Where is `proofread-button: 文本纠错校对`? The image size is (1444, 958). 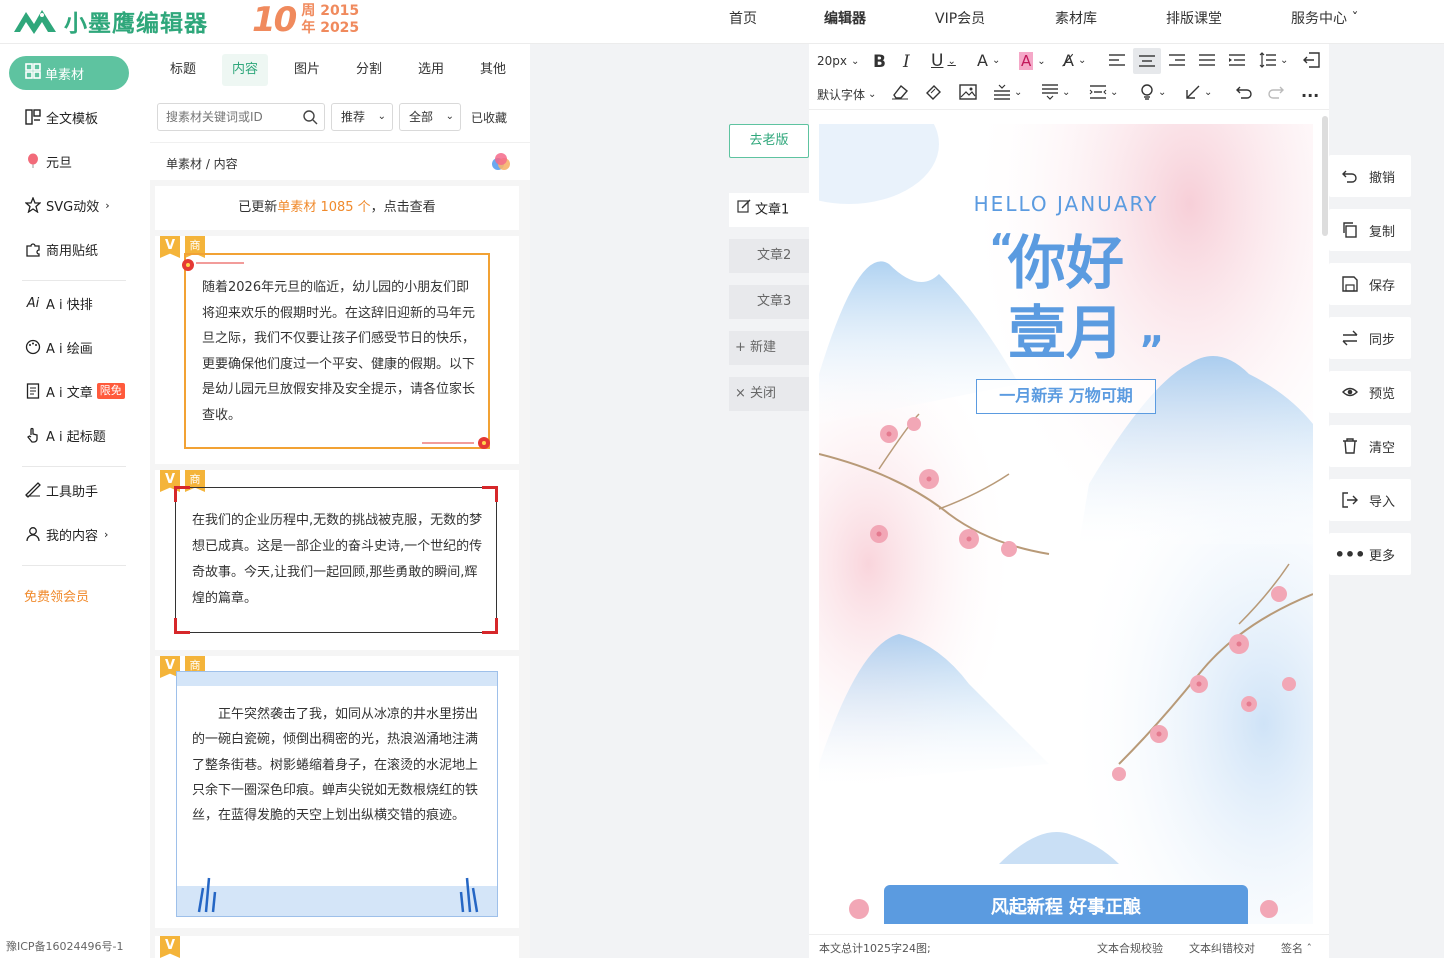 proofread-button: 文本纠错校对 is located at coordinates (1222, 948).